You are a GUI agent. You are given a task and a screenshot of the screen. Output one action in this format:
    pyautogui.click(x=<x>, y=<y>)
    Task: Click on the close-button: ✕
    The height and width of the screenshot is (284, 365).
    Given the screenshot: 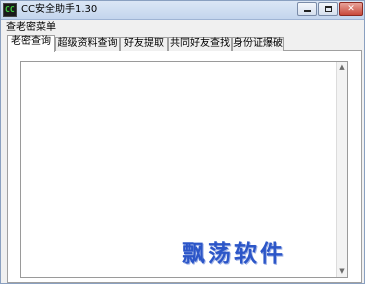 What is the action you would take?
    pyautogui.click(x=351, y=9)
    